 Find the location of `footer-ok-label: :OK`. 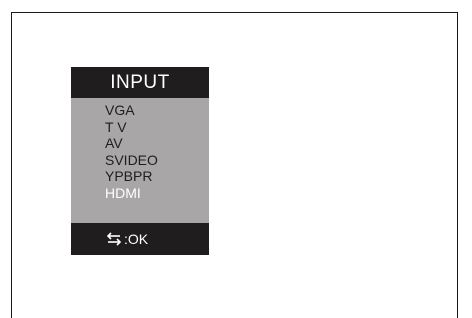

footer-ok-label: :OK is located at coordinates (136, 239).